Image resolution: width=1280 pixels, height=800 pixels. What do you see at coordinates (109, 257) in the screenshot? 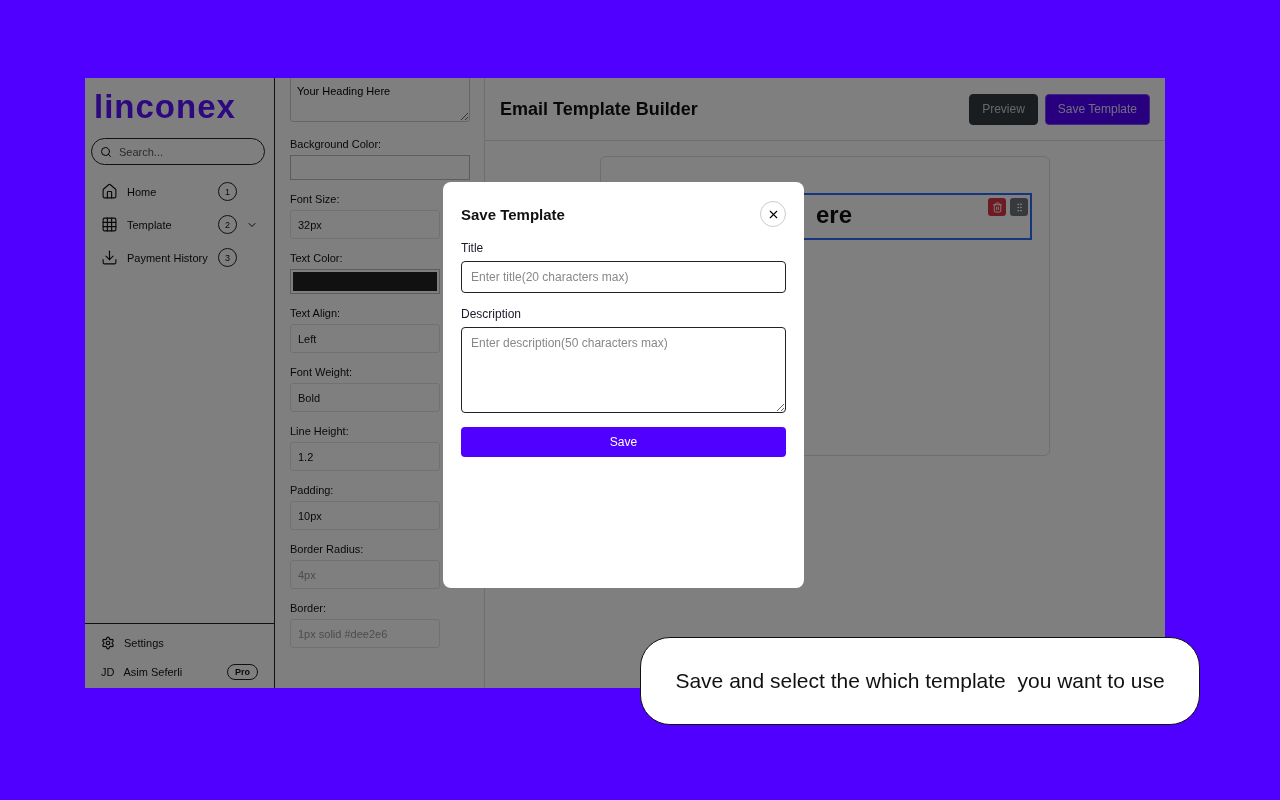
I see `download-icon` at bounding box center [109, 257].